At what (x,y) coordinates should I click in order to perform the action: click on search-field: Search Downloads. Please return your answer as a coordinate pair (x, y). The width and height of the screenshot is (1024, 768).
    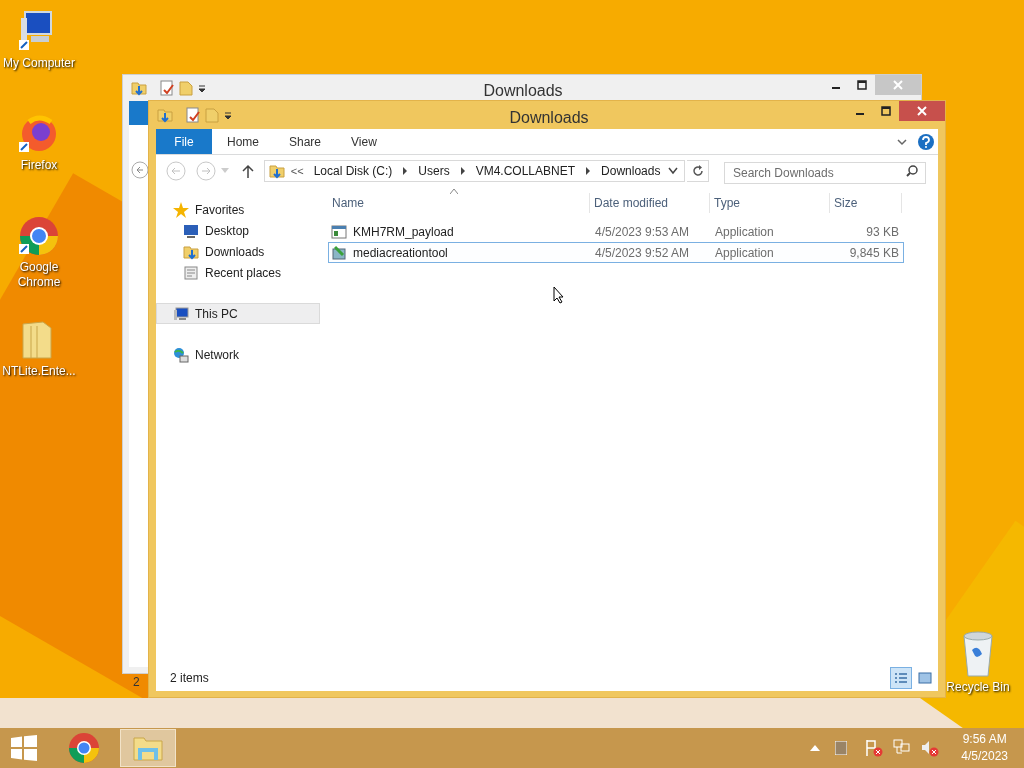
    Looking at the image, I should click on (825, 173).